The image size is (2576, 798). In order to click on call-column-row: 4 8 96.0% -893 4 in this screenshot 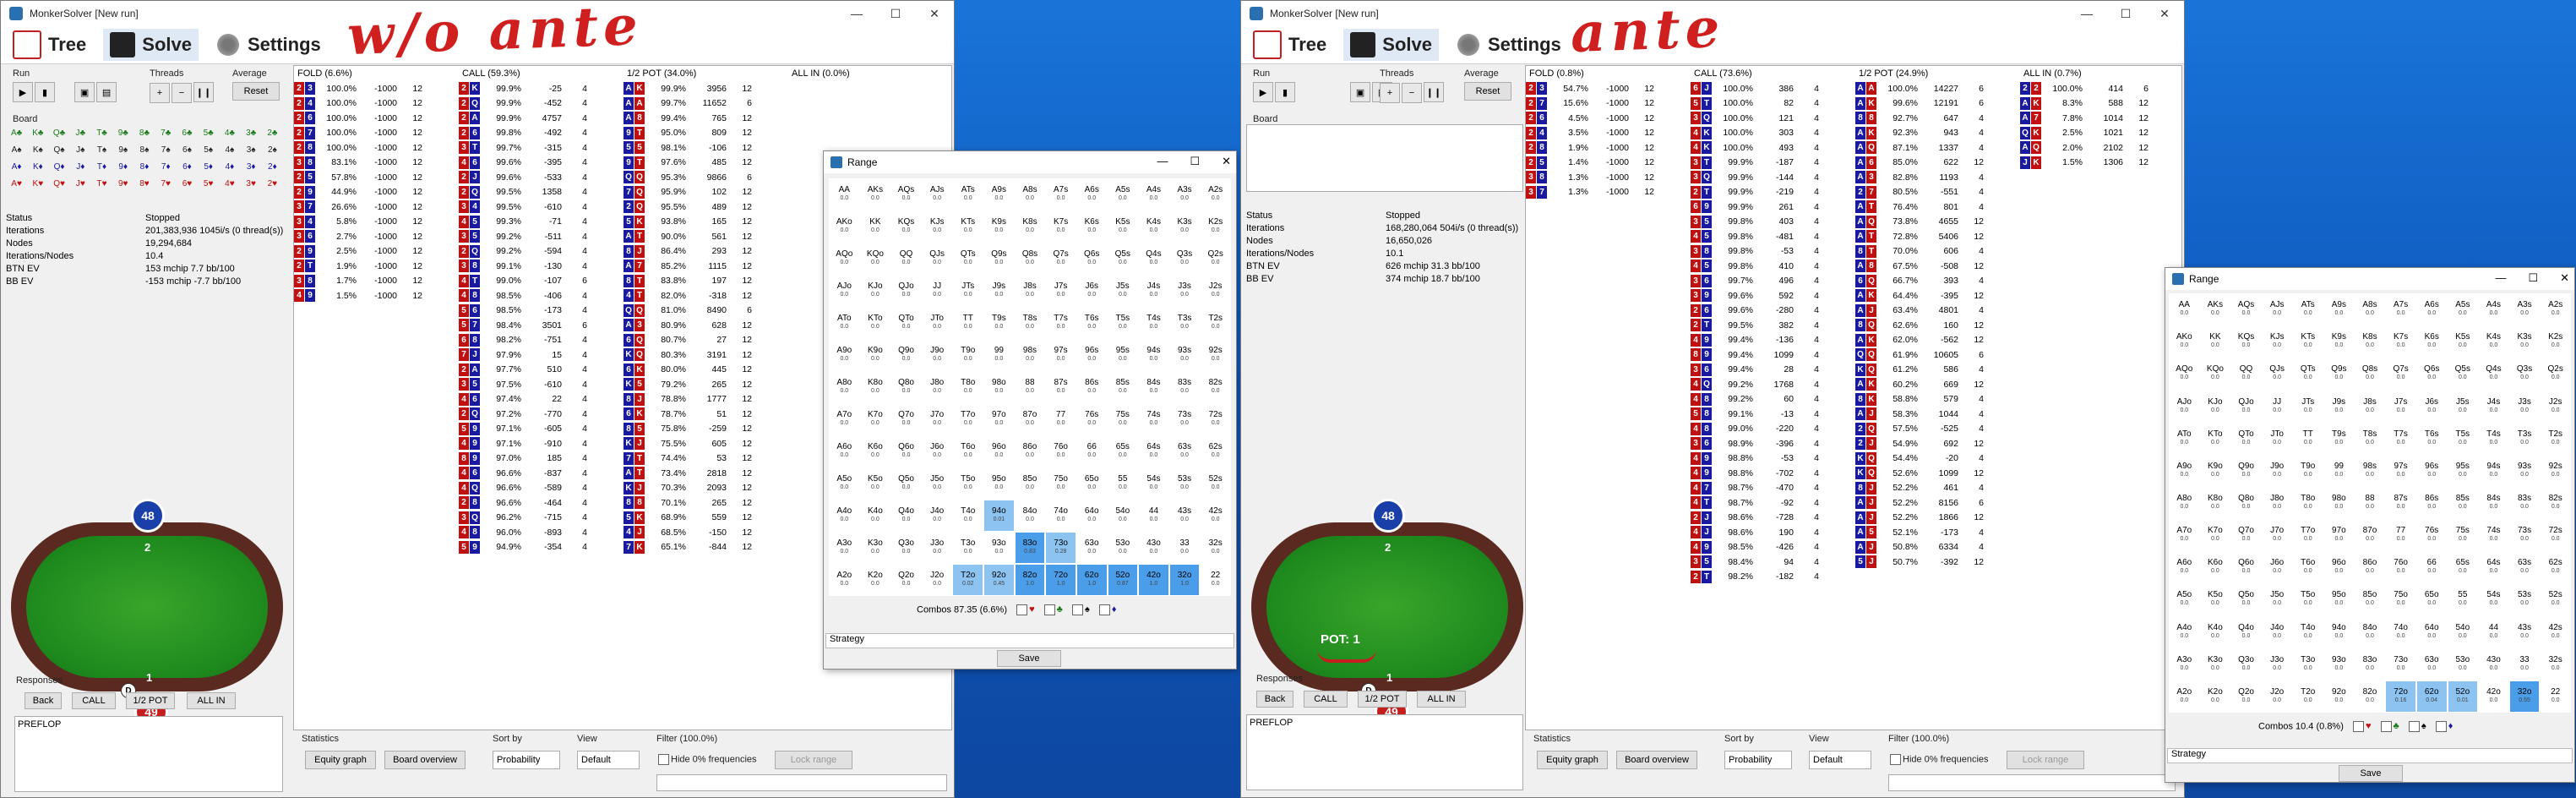, I will do `click(541, 532)`.